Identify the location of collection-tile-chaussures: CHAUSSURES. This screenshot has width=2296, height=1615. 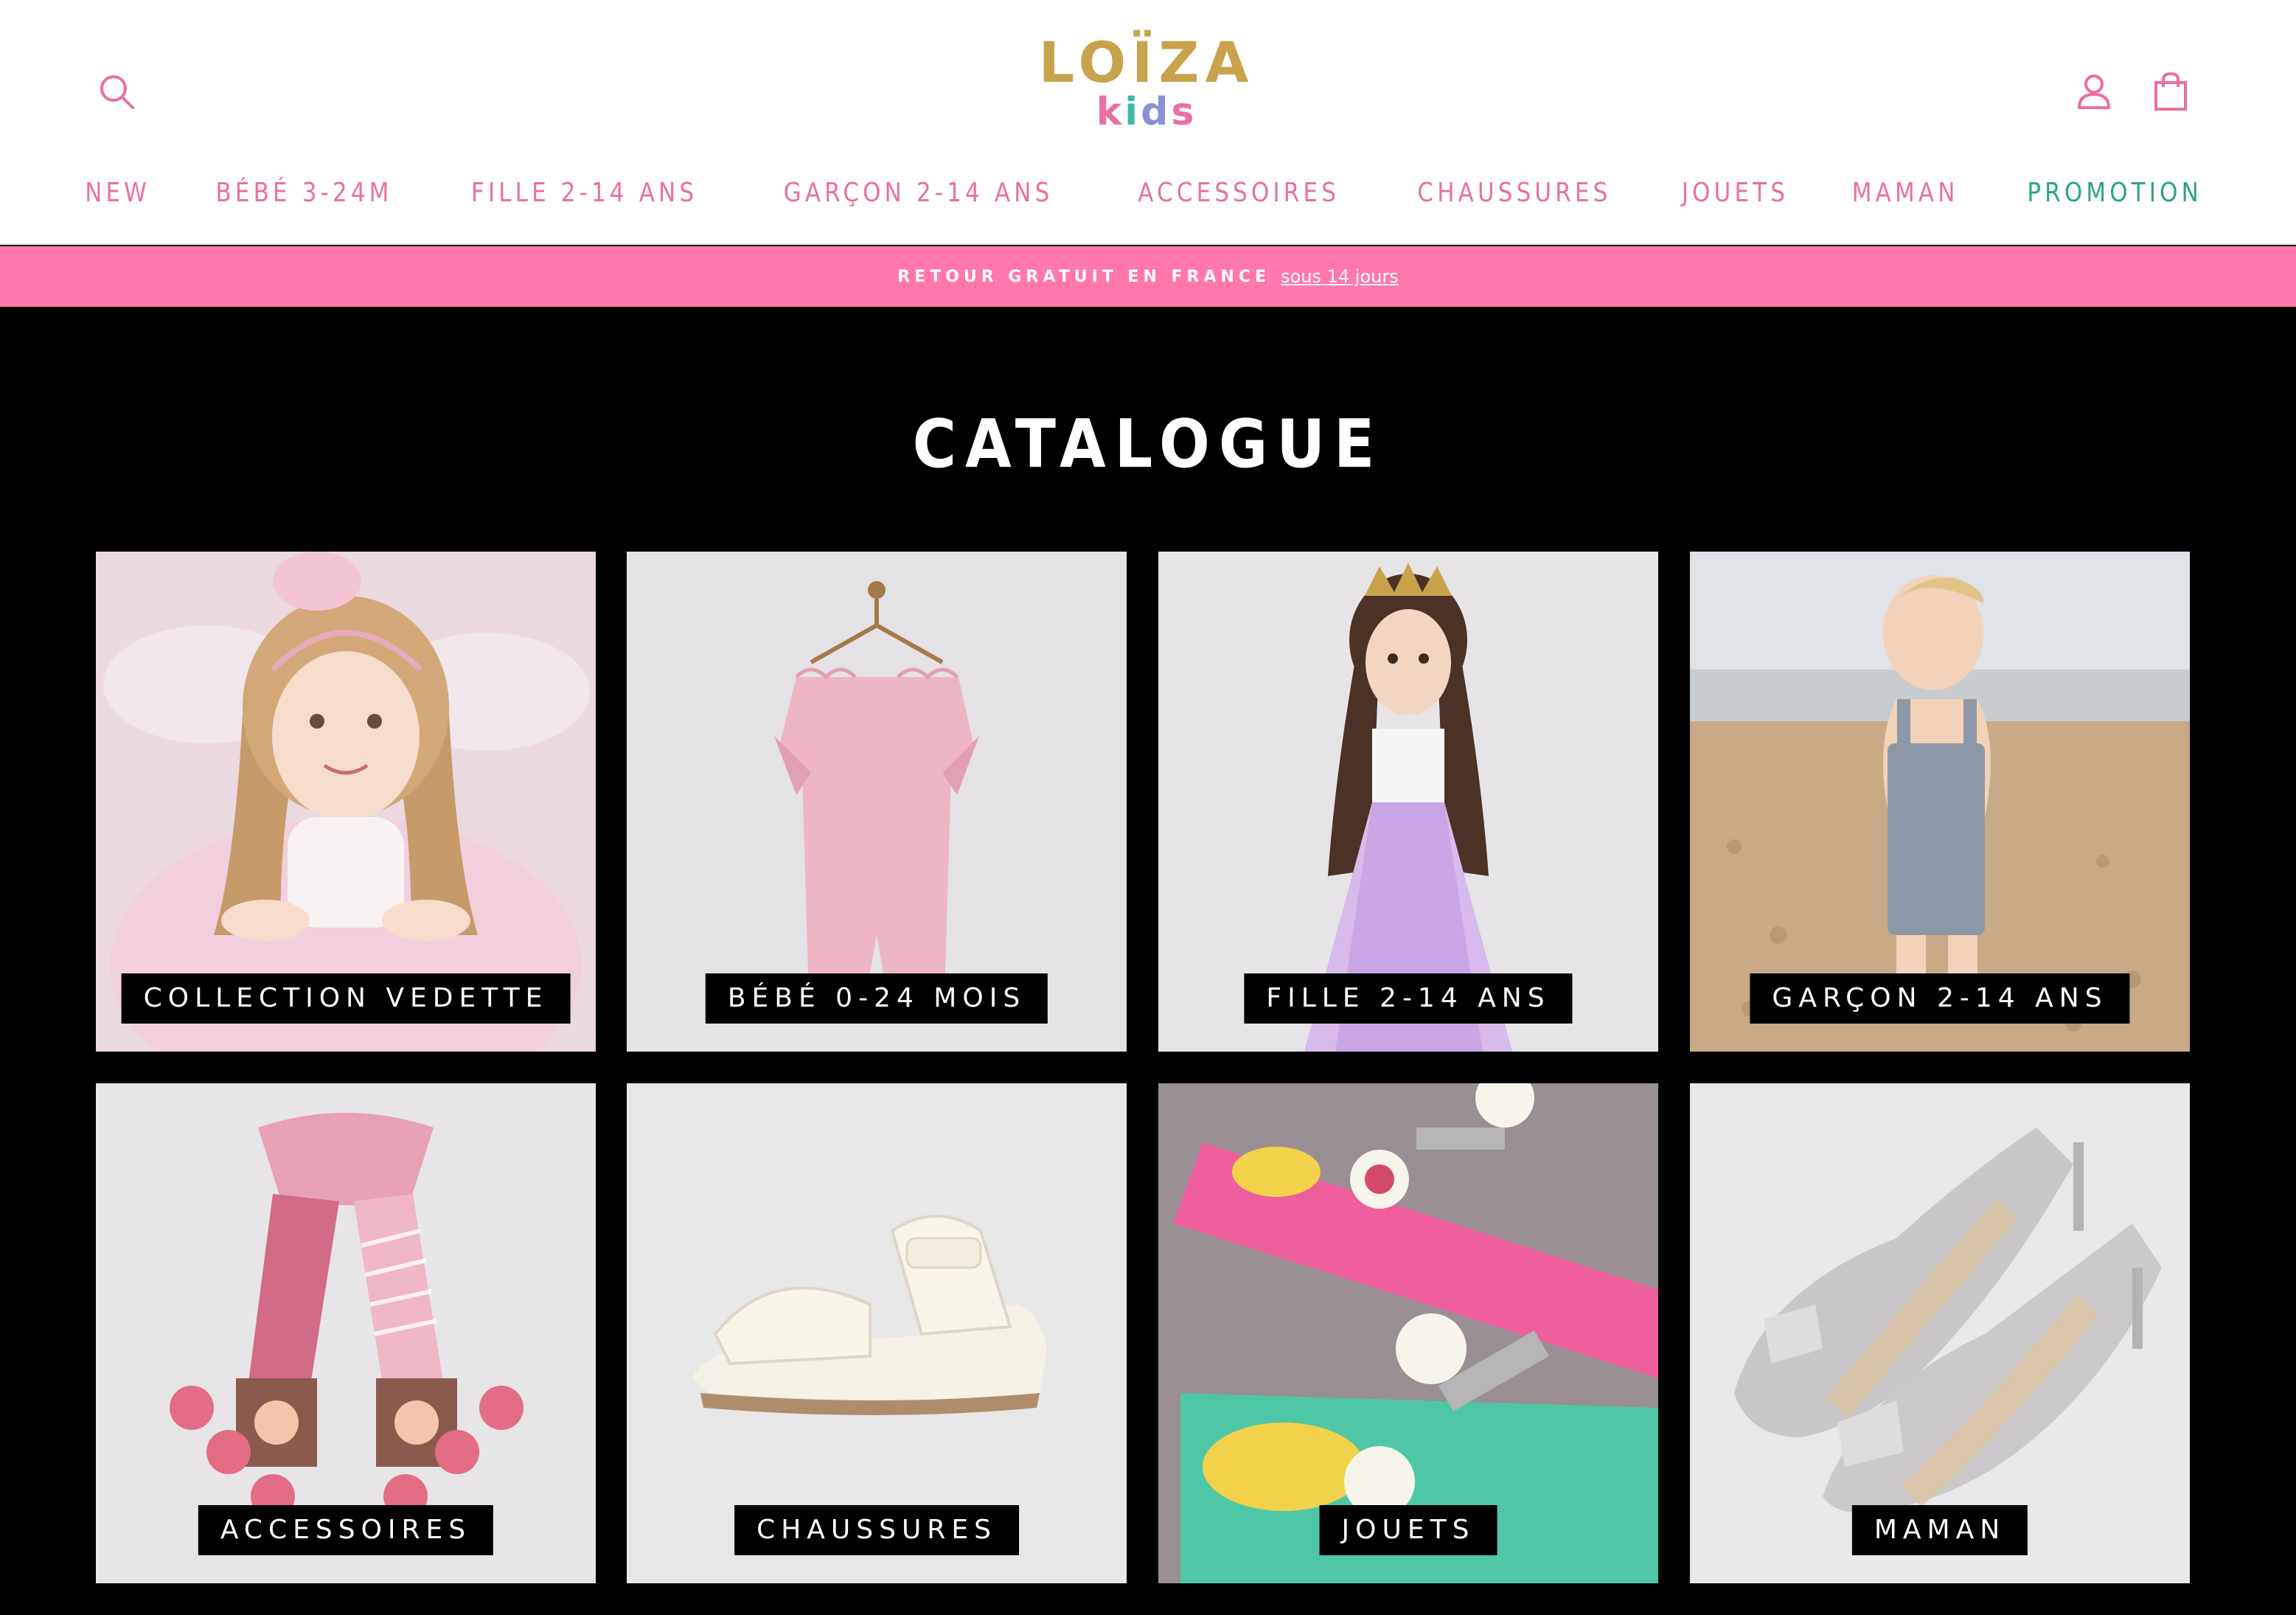
(877, 1333).